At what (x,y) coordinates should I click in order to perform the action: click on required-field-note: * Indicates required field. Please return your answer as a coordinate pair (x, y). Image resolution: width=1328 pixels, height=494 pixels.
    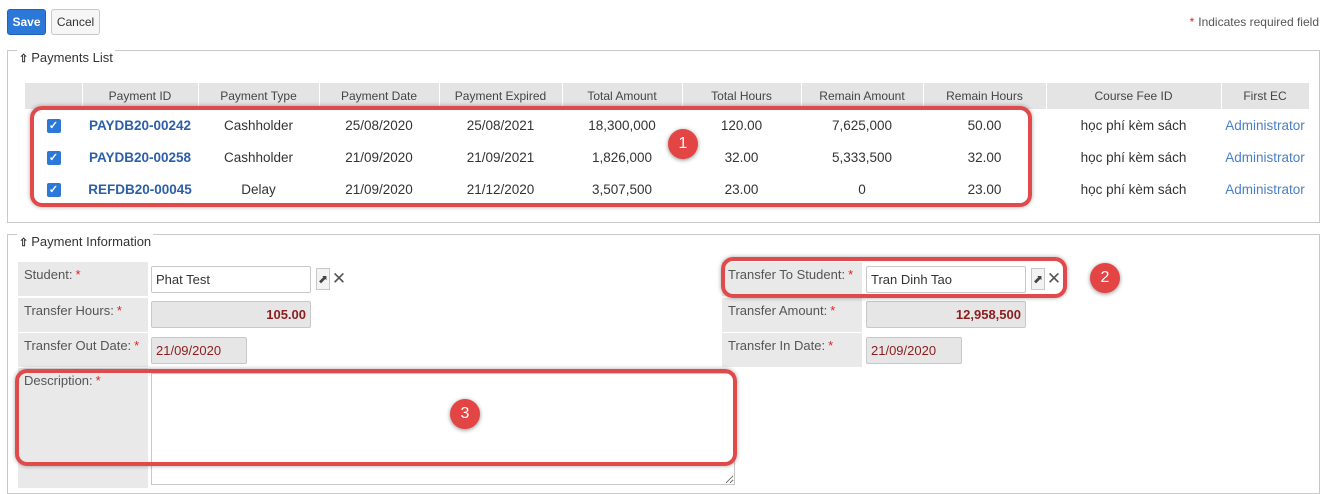
    Looking at the image, I should click on (1254, 22).